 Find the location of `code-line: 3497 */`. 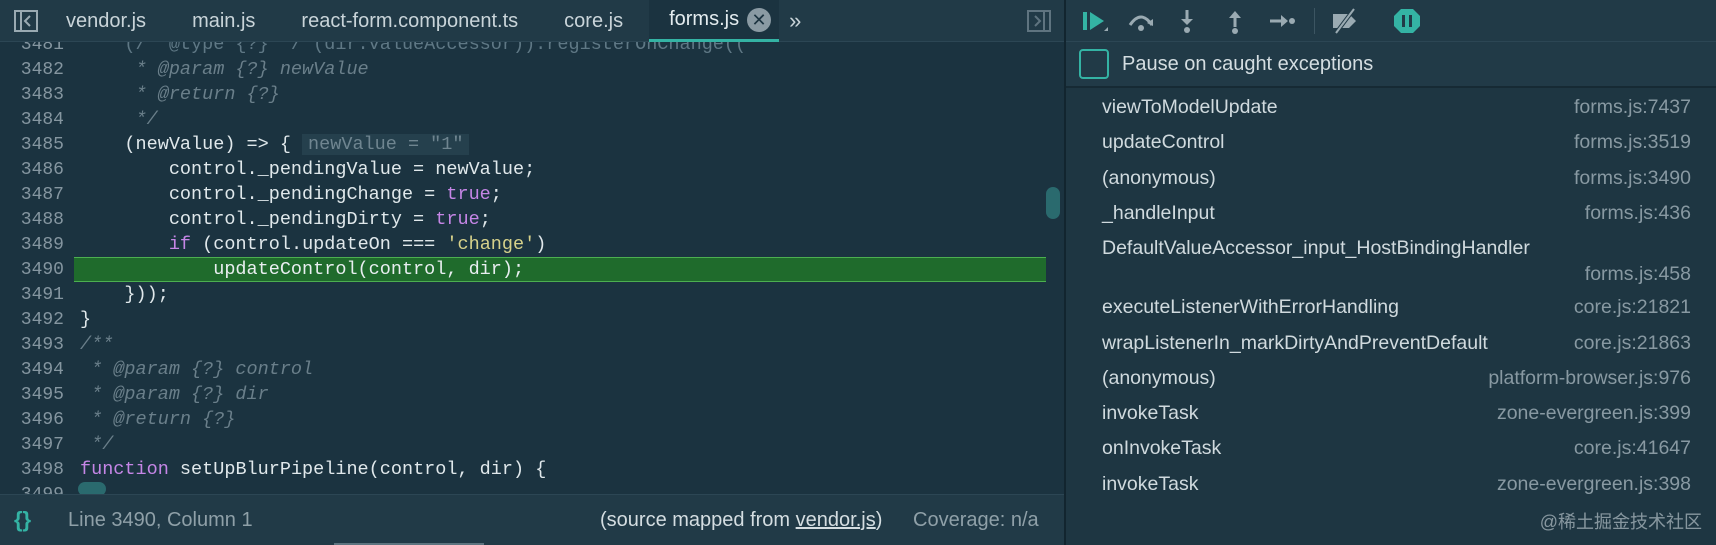

code-line: 3497 */ is located at coordinates (525, 444).